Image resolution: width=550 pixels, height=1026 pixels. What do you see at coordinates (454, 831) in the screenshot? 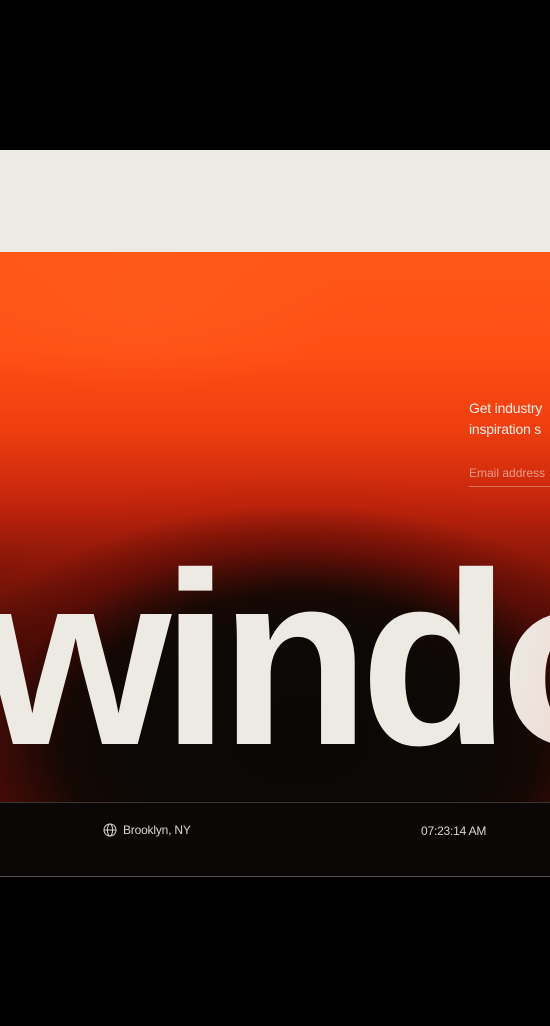
I see `local-time: 07:23:14 AM` at bounding box center [454, 831].